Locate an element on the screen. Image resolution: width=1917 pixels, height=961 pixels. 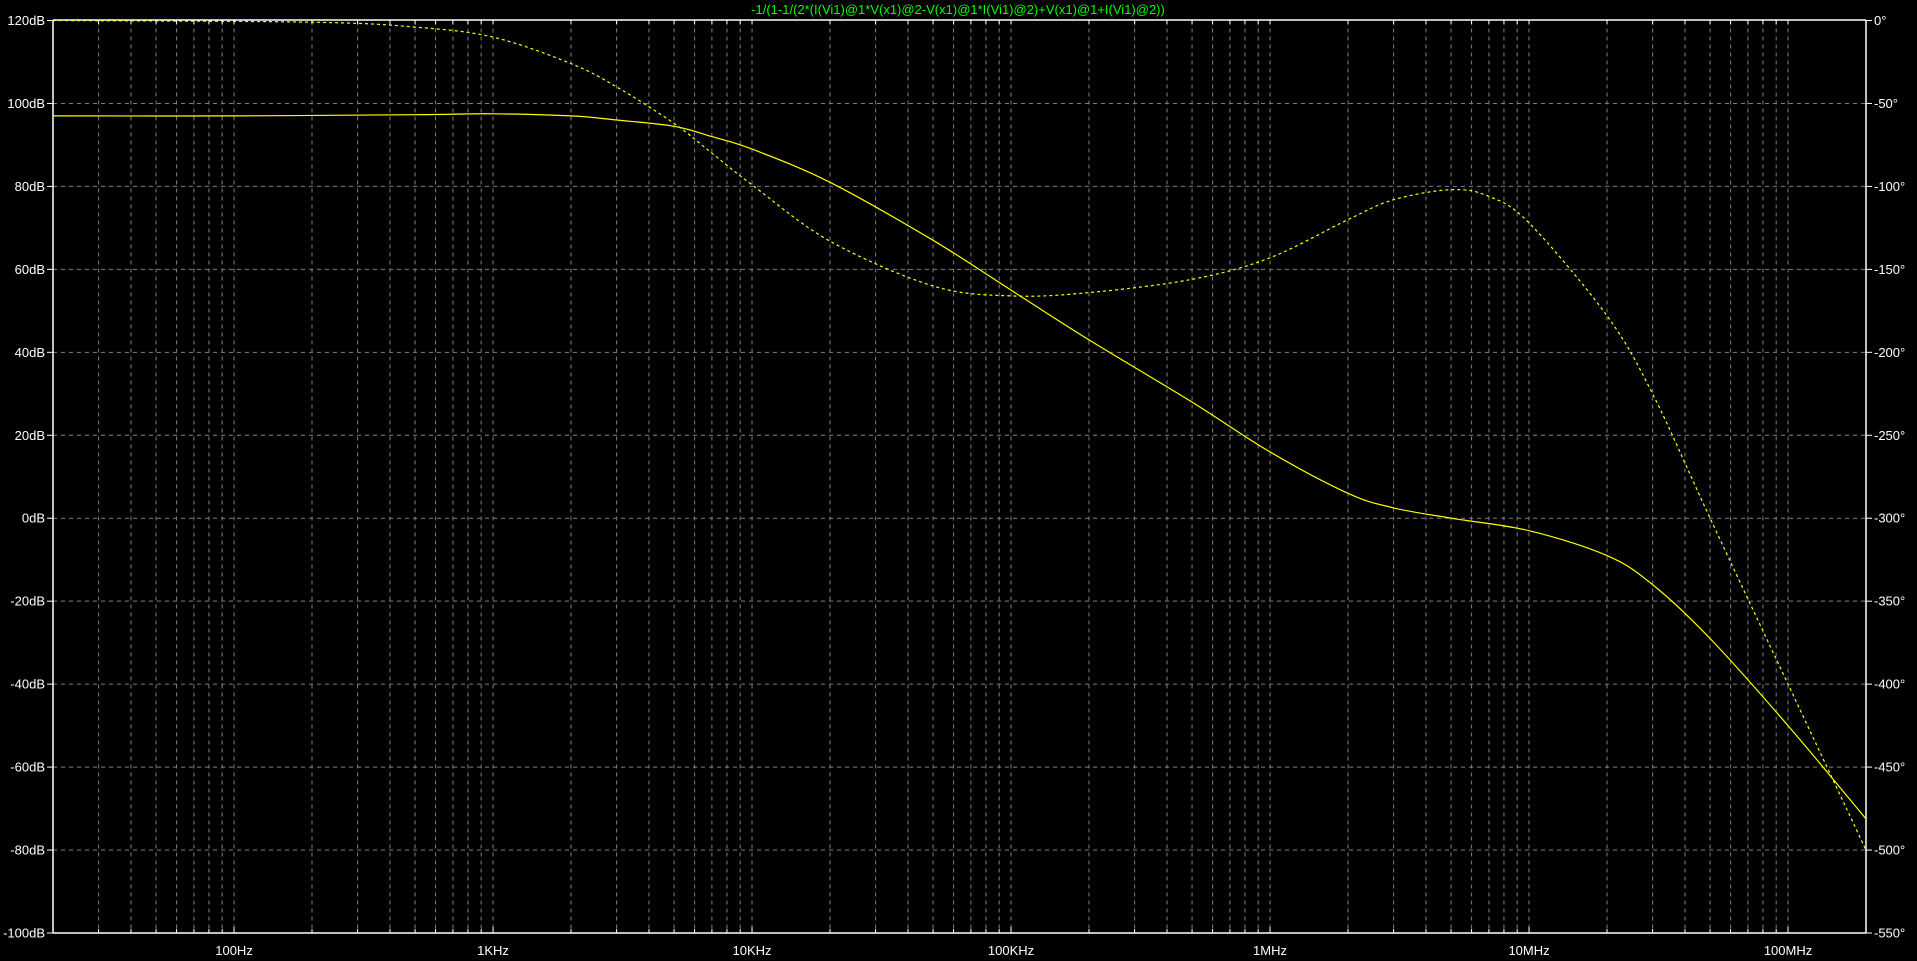
y-right-tick-label: -100° is located at coordinates (1889, 186).